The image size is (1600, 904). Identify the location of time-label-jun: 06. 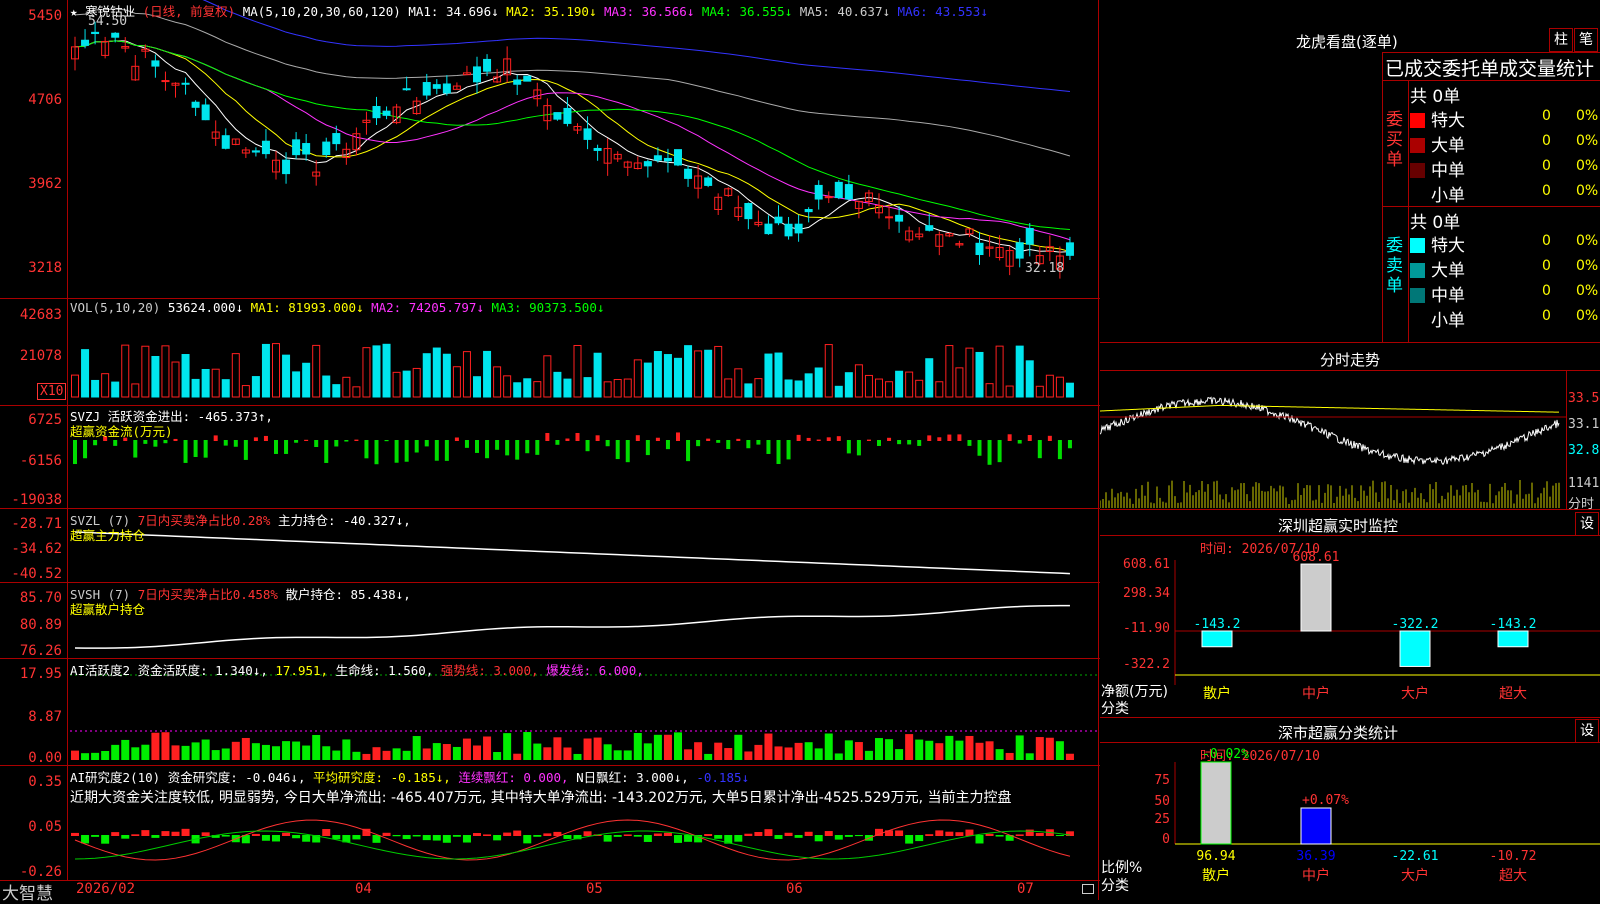
(794, 889).